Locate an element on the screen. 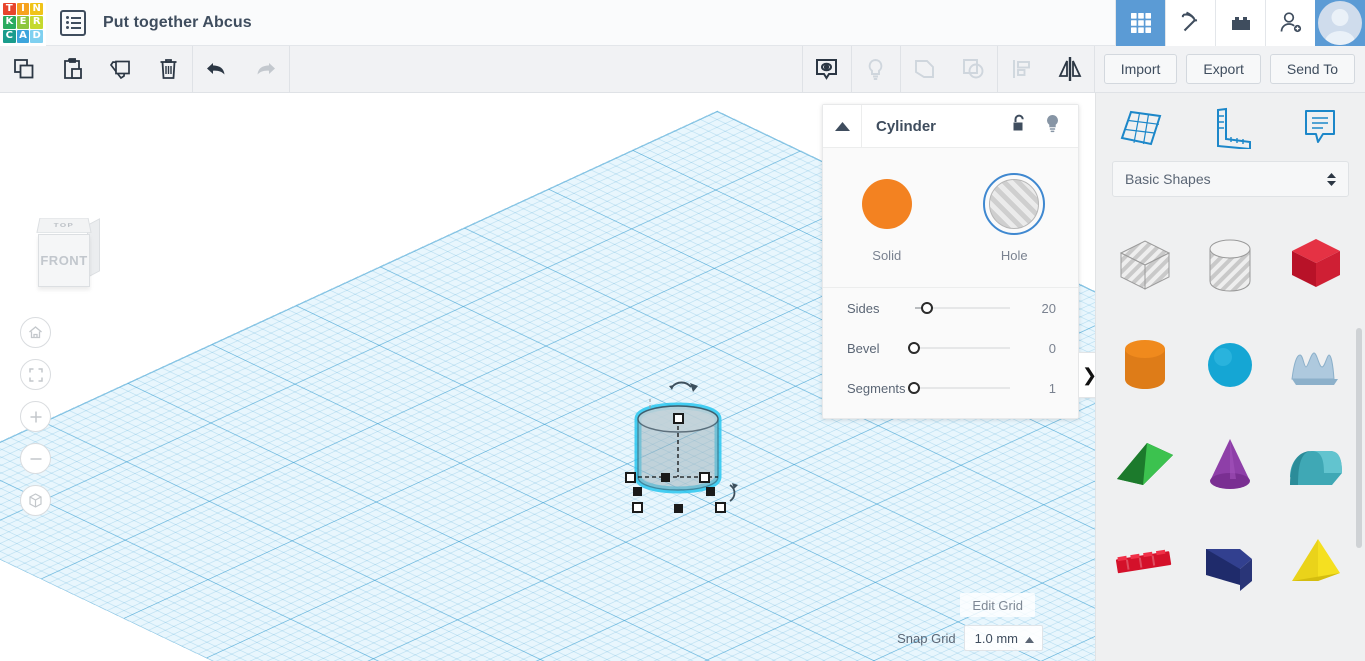 Image resolution: width=1365 pixels, height=661 pixels. solid-swatch is located at coordinates (886, 204).